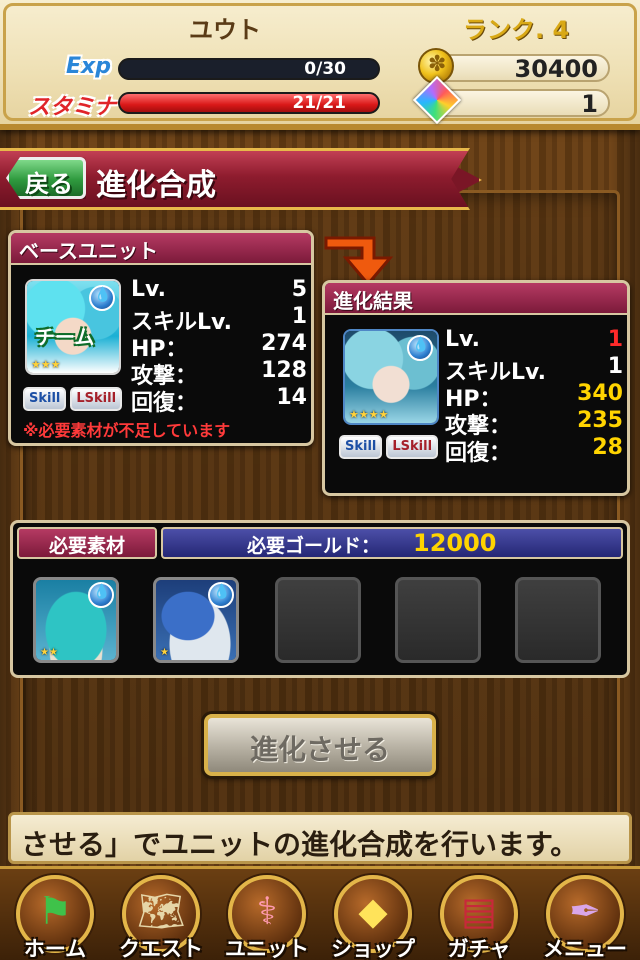 The height and width of the screenshot is (960, 640). What do you see at coordinates (373, 948) in the screenshot?
I see `nav-label: ショップ` at bounding box center [373, 948].